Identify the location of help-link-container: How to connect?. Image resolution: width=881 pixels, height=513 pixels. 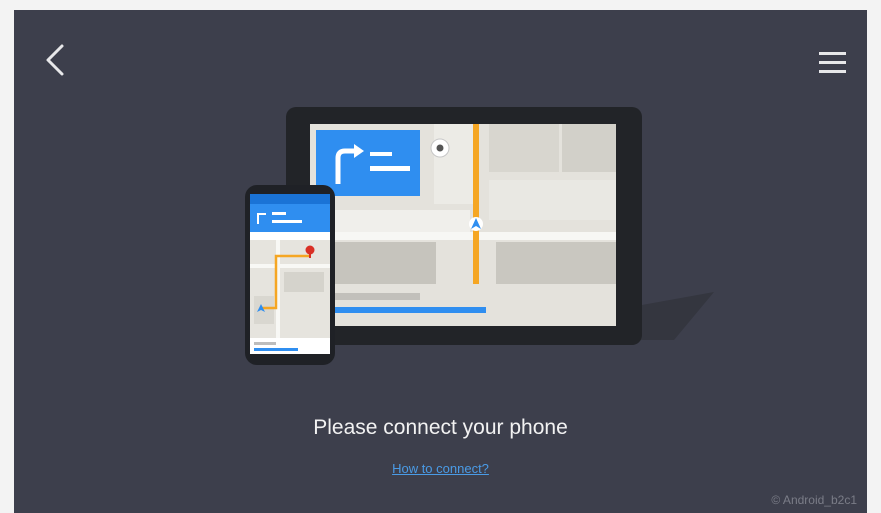
(440, 468).